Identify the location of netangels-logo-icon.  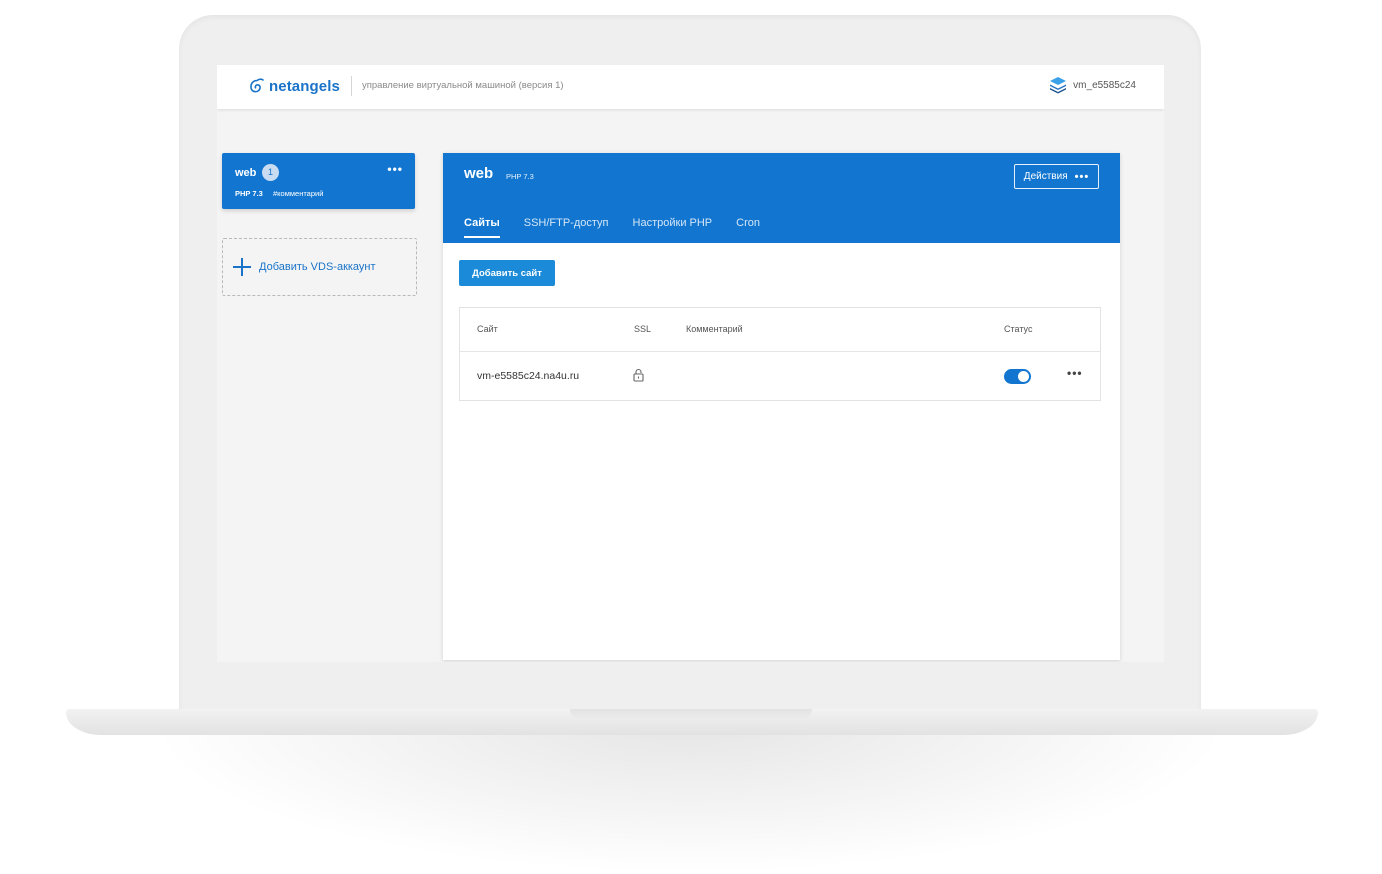
(257, 85).